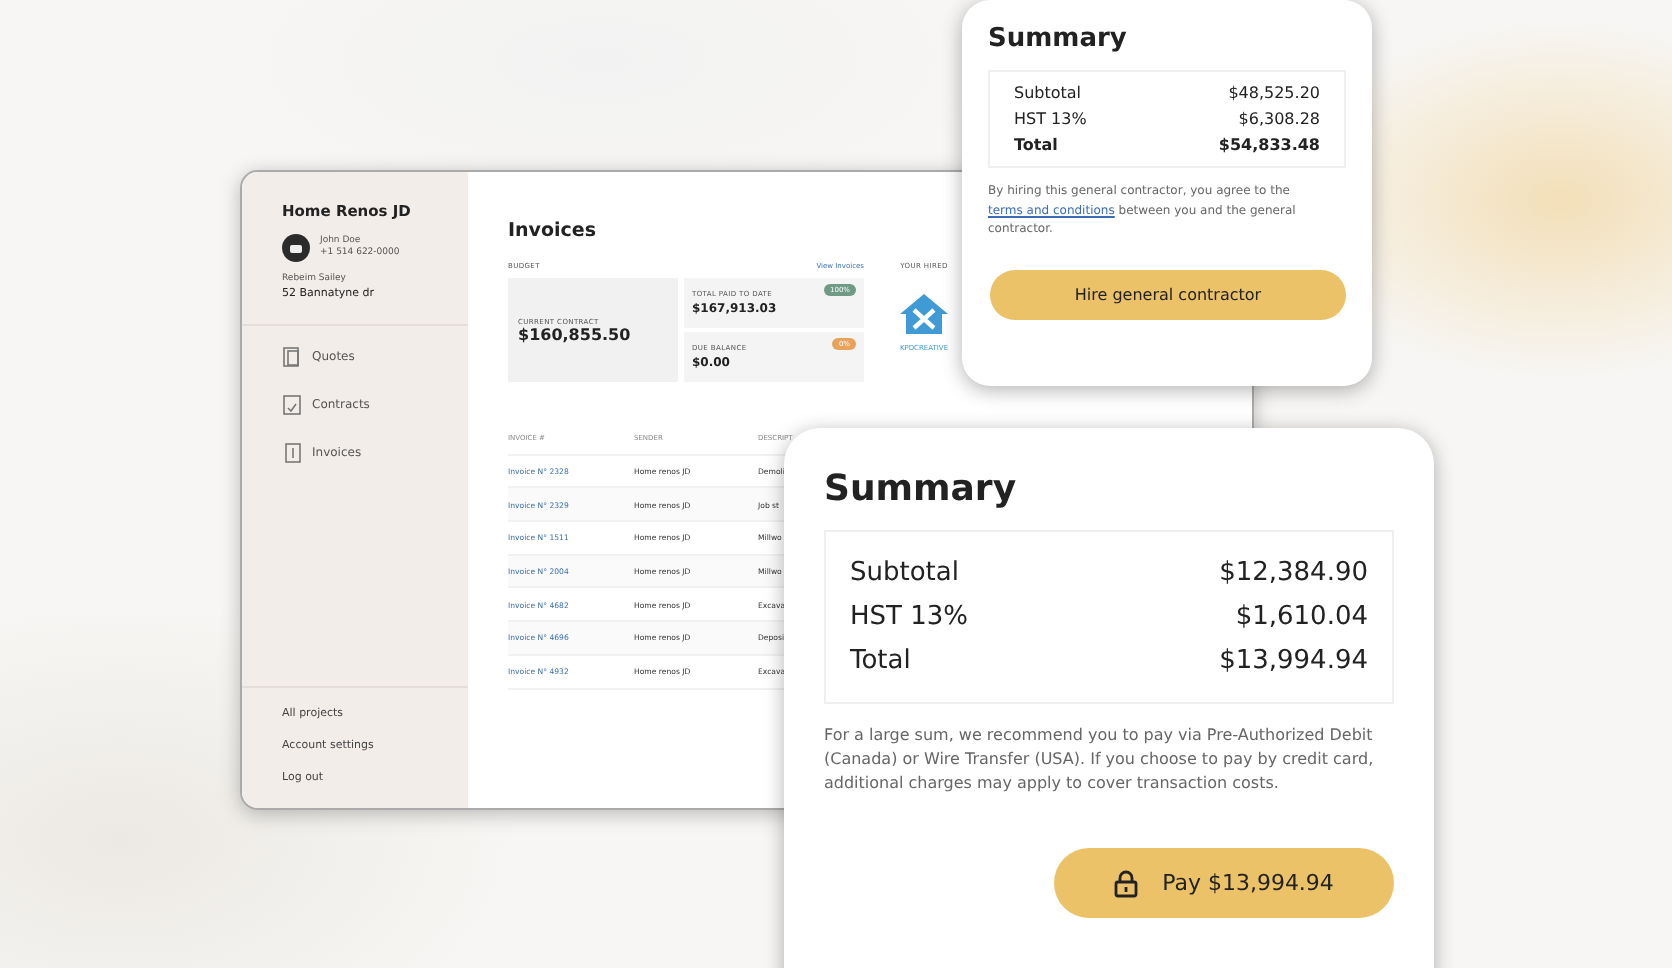 Image resolution: width=1672 pixels, height=968 pixels. I want to click on house-logo-icon, so click(924, 314).